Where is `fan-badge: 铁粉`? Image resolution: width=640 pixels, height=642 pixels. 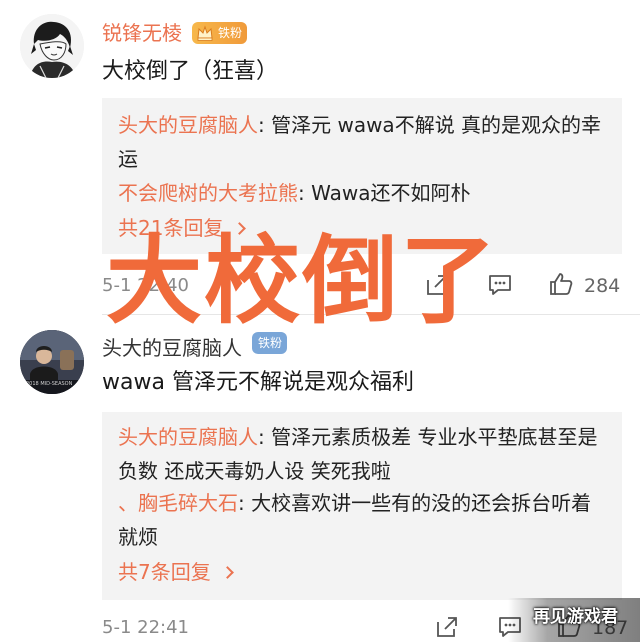
fan-badge: 铁粉 is located at coordinates (220, 33).